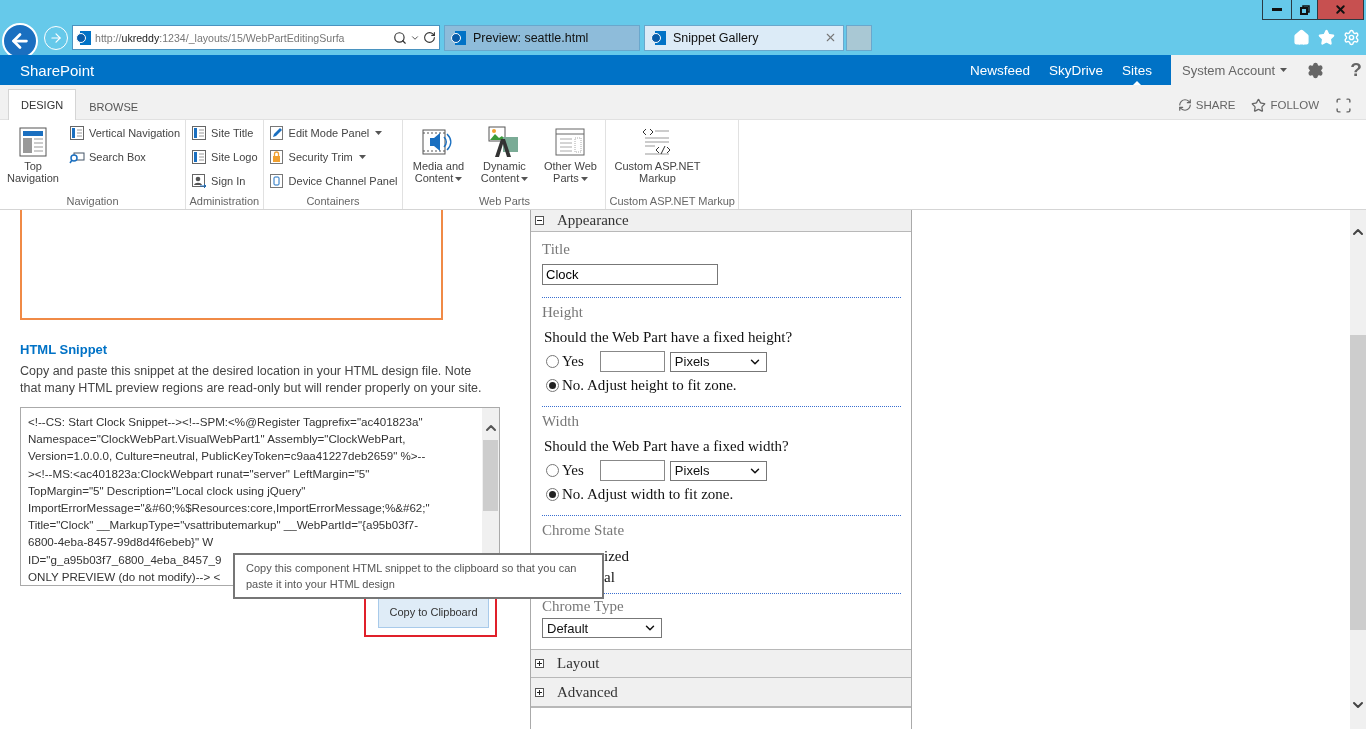 The height and width of the screenshot is (729, 1366). Describe the element at coordinates (33, 142) in the screenshot. I see `page-layout-icon` at that location.